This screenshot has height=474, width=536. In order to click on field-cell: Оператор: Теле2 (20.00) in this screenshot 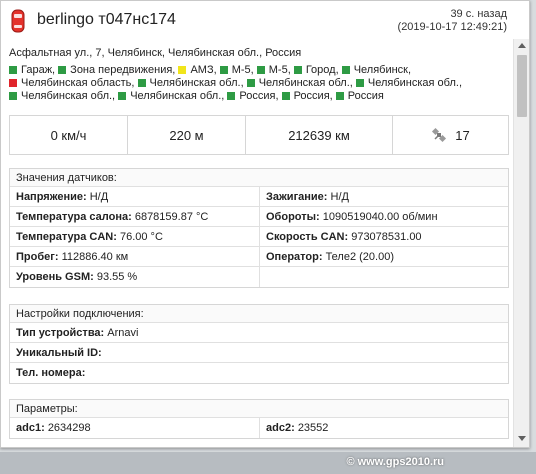, I will do `click(383, 256)`.